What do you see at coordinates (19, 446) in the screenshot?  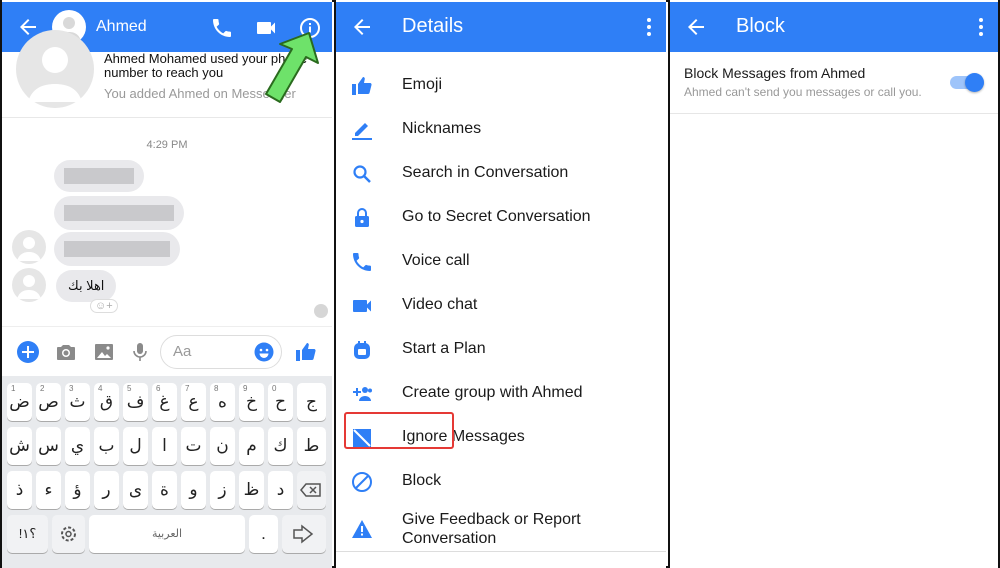 I see `keyboard-key: ش` at bounding box center [19, 446].